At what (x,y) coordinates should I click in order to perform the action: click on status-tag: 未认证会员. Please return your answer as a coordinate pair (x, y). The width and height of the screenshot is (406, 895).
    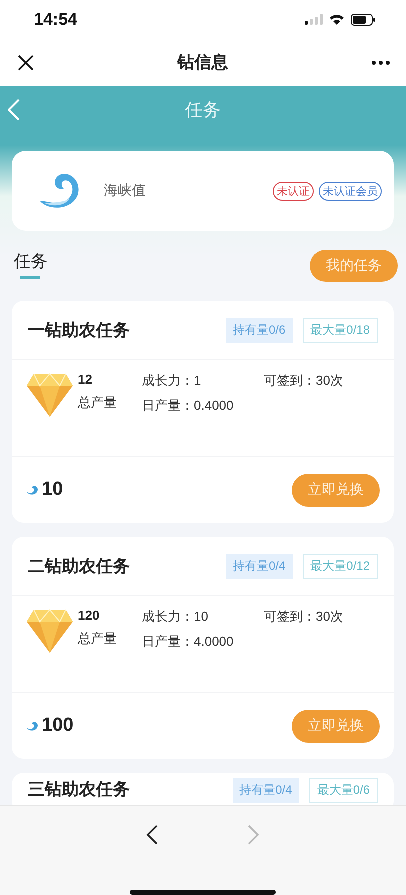
    Looking at the image, I should click on (350, 191).